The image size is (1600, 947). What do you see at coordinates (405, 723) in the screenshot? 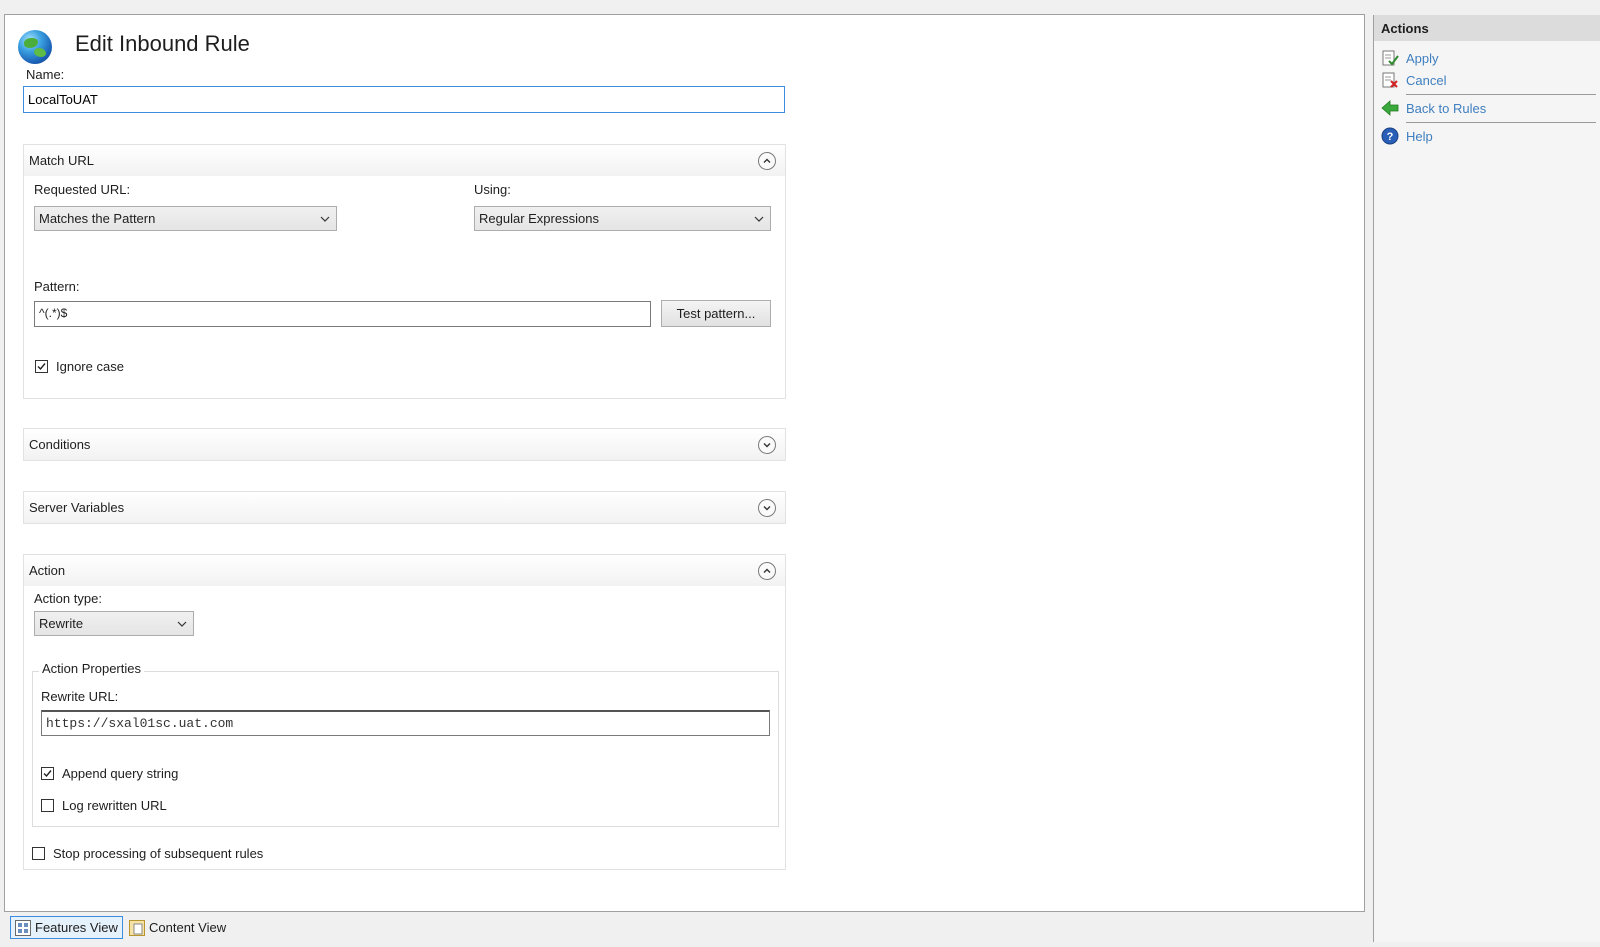
I see `rewrite-url-input: https://sxal01sc.uat.com` at bounding box center [405, 723].